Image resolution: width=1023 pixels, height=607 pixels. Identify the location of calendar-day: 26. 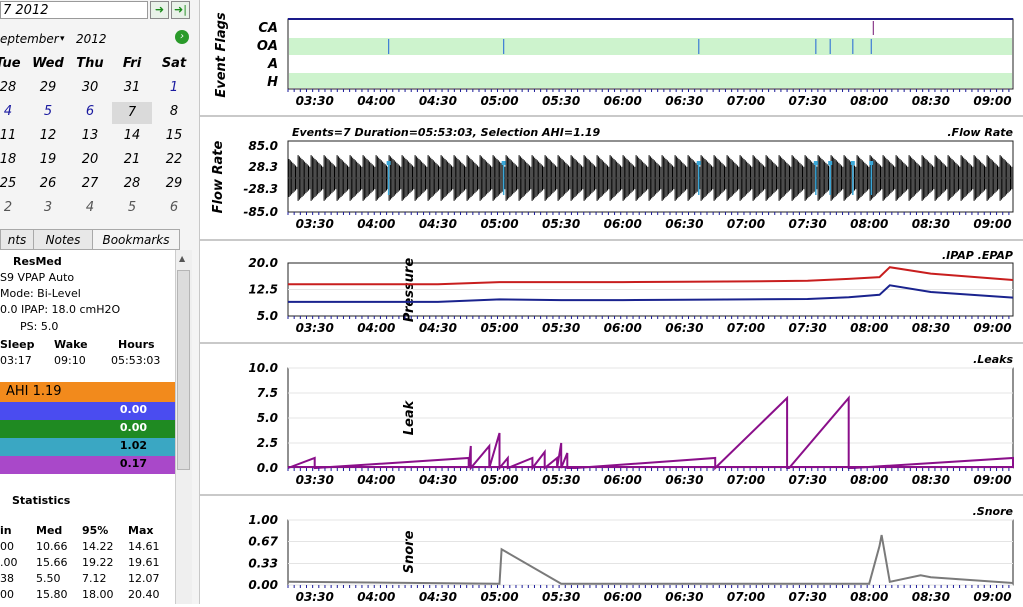
(48, 183).